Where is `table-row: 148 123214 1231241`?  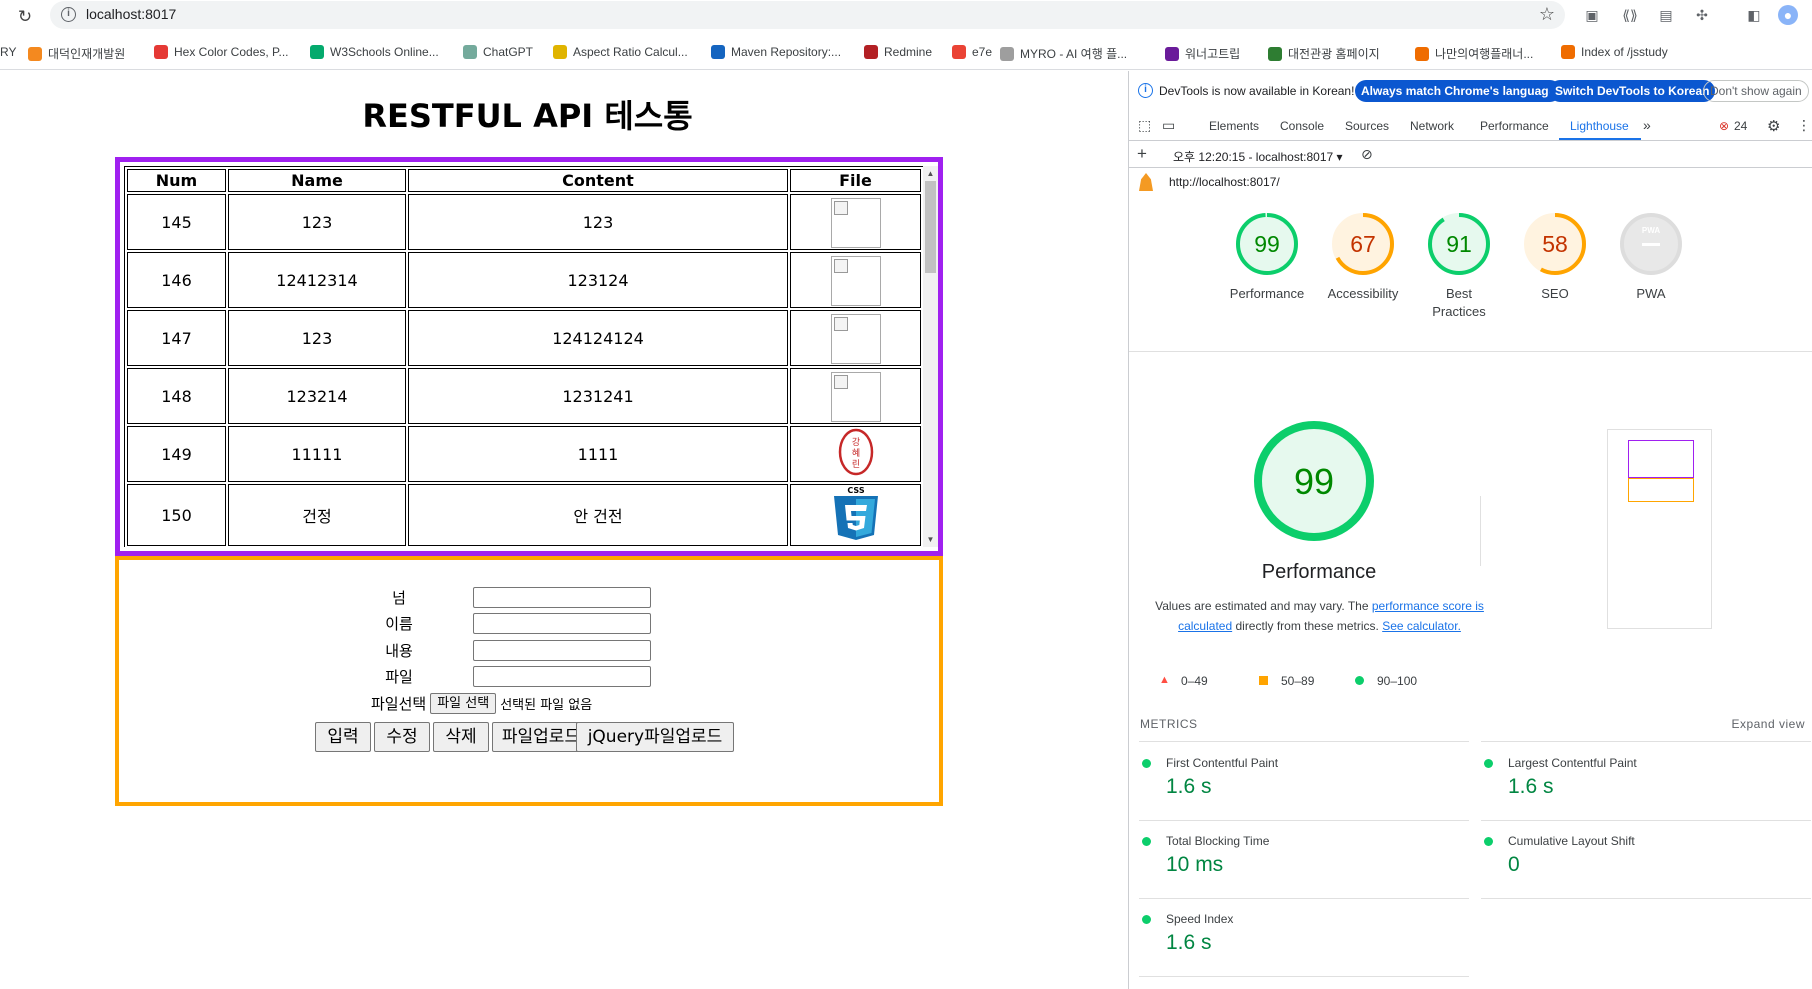 table-row: 148 123214 1231241 is located at coordinates (524, 396).